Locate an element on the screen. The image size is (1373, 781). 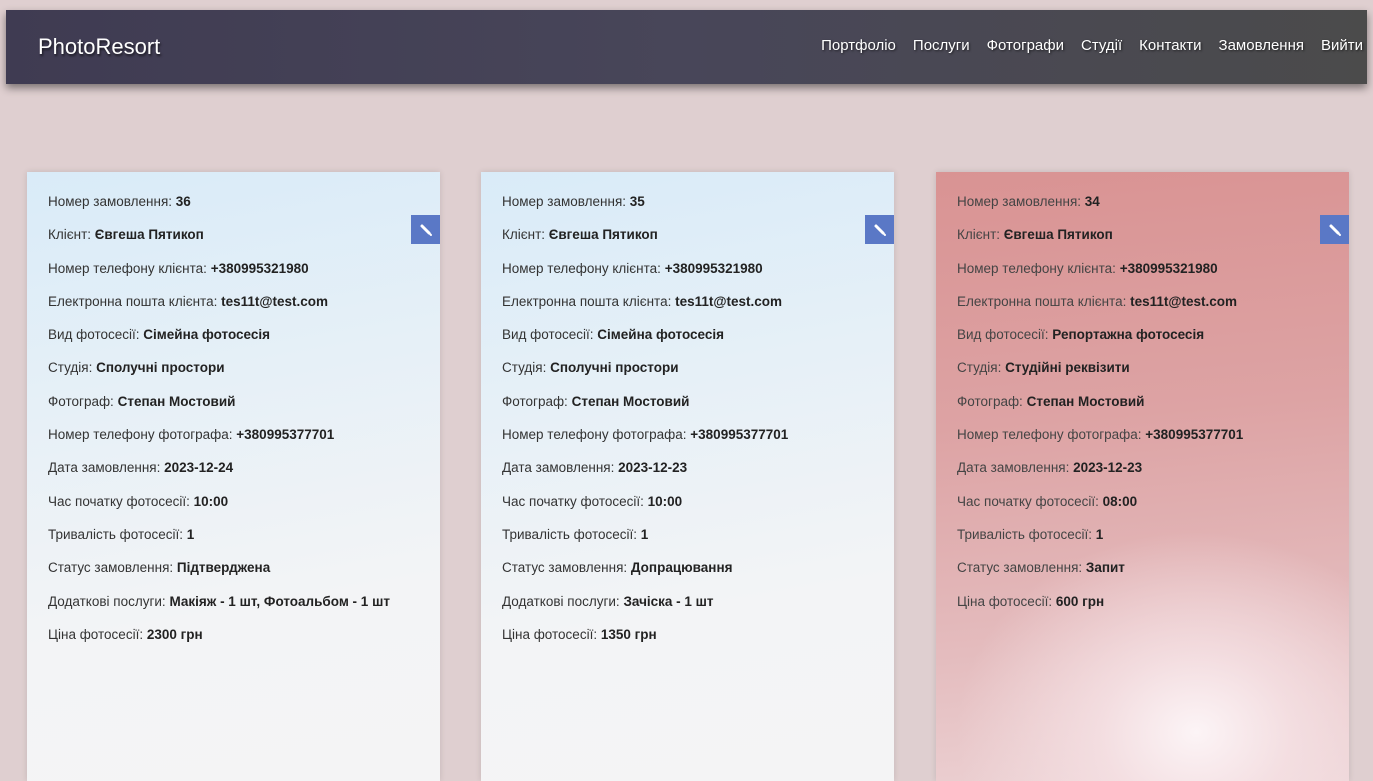
order-field-value: 35 is located at coordinates (637, 201).